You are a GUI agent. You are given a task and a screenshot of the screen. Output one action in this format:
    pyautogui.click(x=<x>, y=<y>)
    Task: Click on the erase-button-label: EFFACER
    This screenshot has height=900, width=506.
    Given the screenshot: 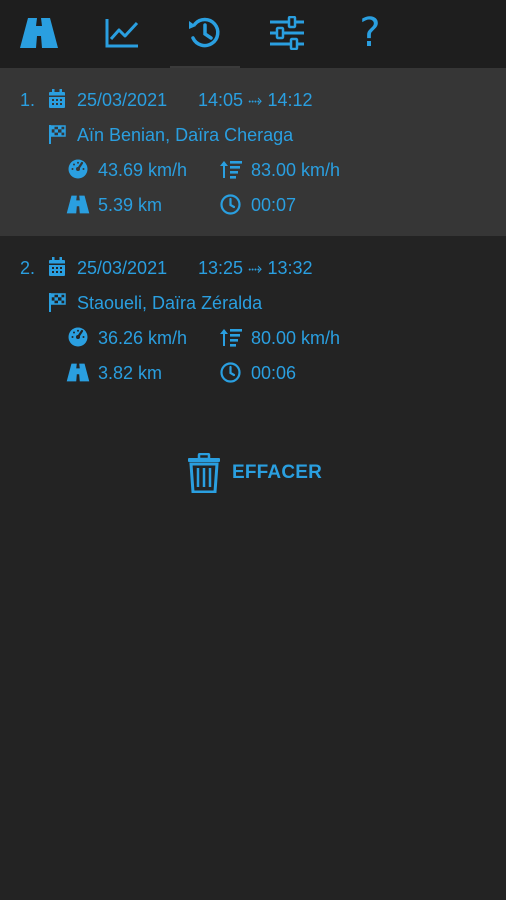 What is the action you would take?
    pyautogui.click(x=277, y=472)
    